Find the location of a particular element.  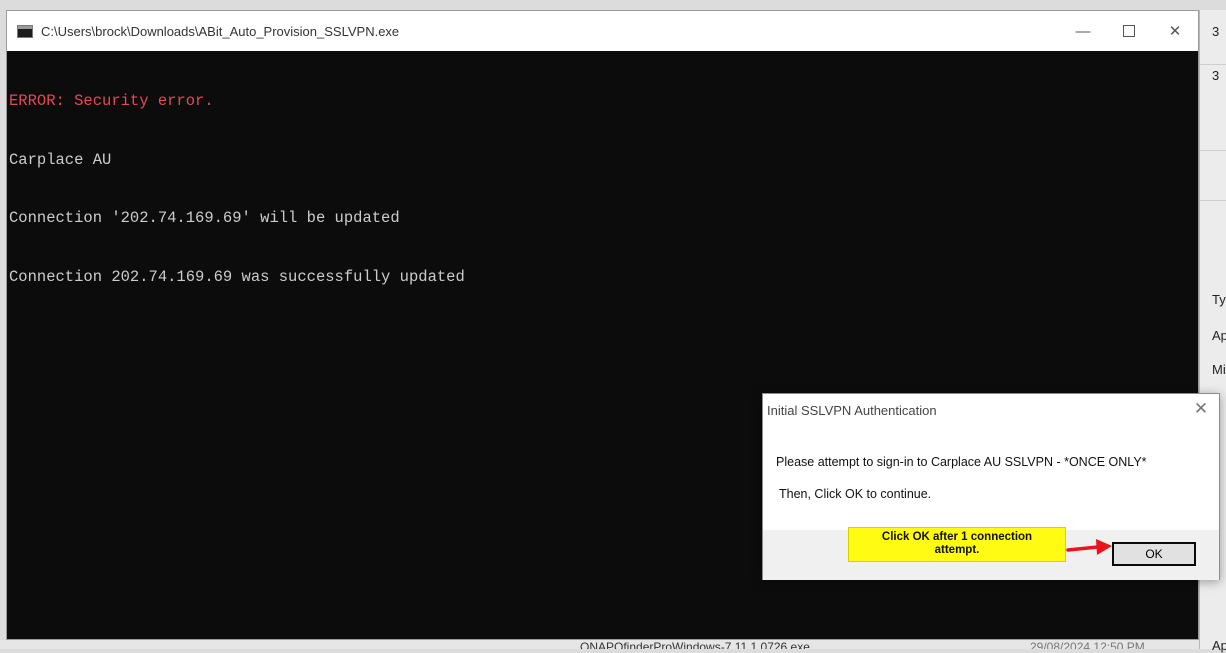

dialog-close-button: ✕ is located at coordinates (1201, 409).